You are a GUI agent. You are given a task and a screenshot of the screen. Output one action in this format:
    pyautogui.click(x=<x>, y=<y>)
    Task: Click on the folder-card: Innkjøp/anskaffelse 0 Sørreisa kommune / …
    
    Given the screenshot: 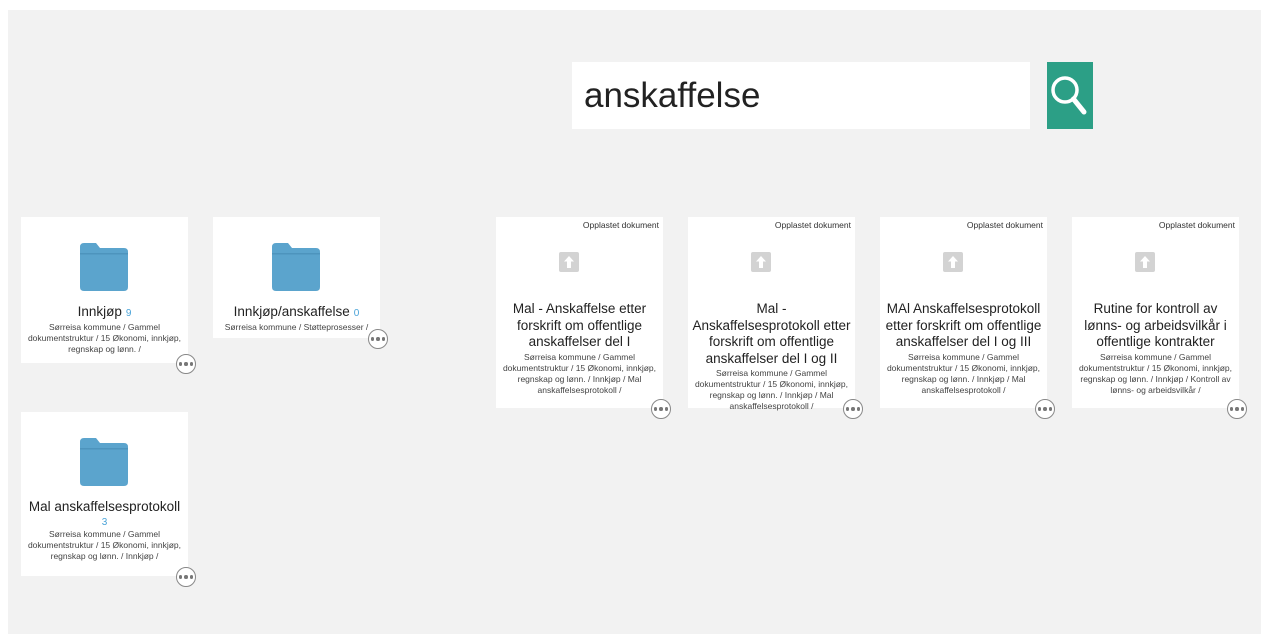 What is the action you would take?
    pyautogui.click(x=300, y=283)
    